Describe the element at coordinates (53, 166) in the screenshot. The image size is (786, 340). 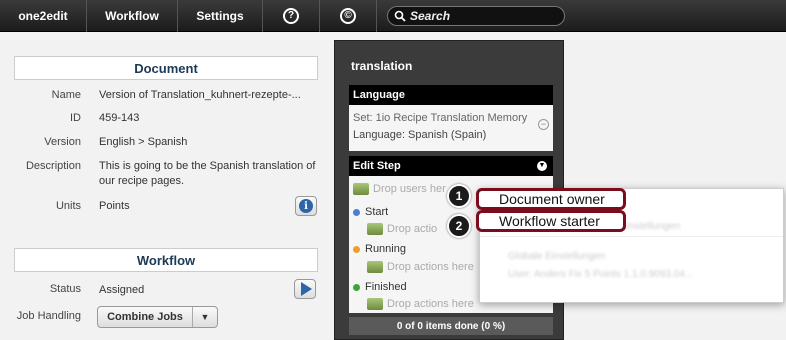
I see `description-label: Description` at that location.